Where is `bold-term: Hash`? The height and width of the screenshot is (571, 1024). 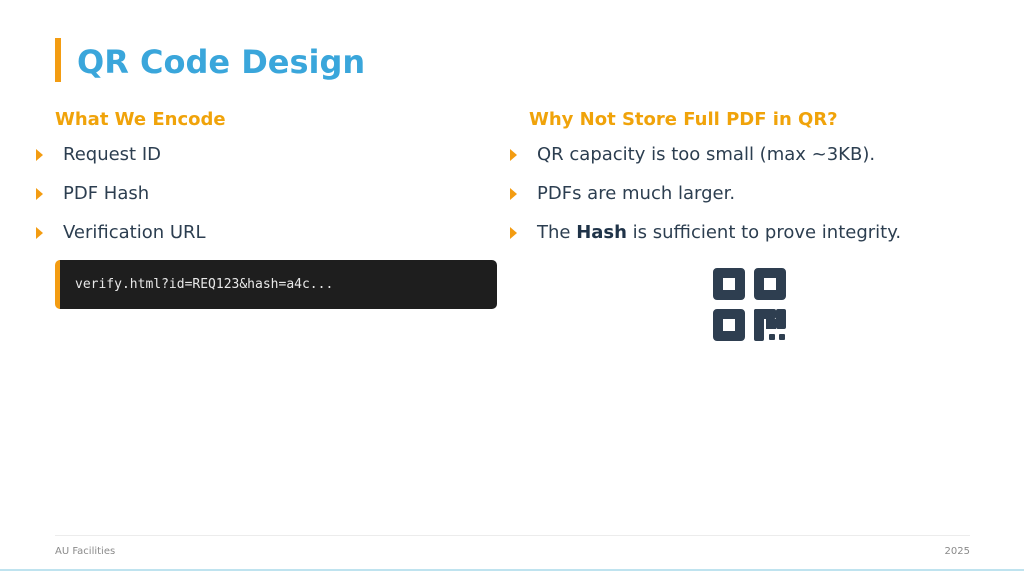
bold-term: Hash is located at coordinates (601, 232).